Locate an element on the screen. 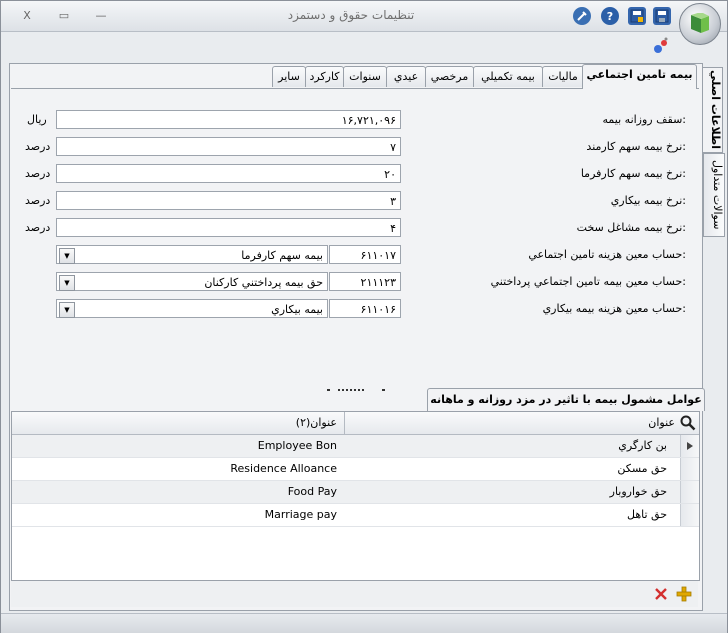  tab-supplementary-insurance: بيمه تكميلي is located at coordinates (508, 76).